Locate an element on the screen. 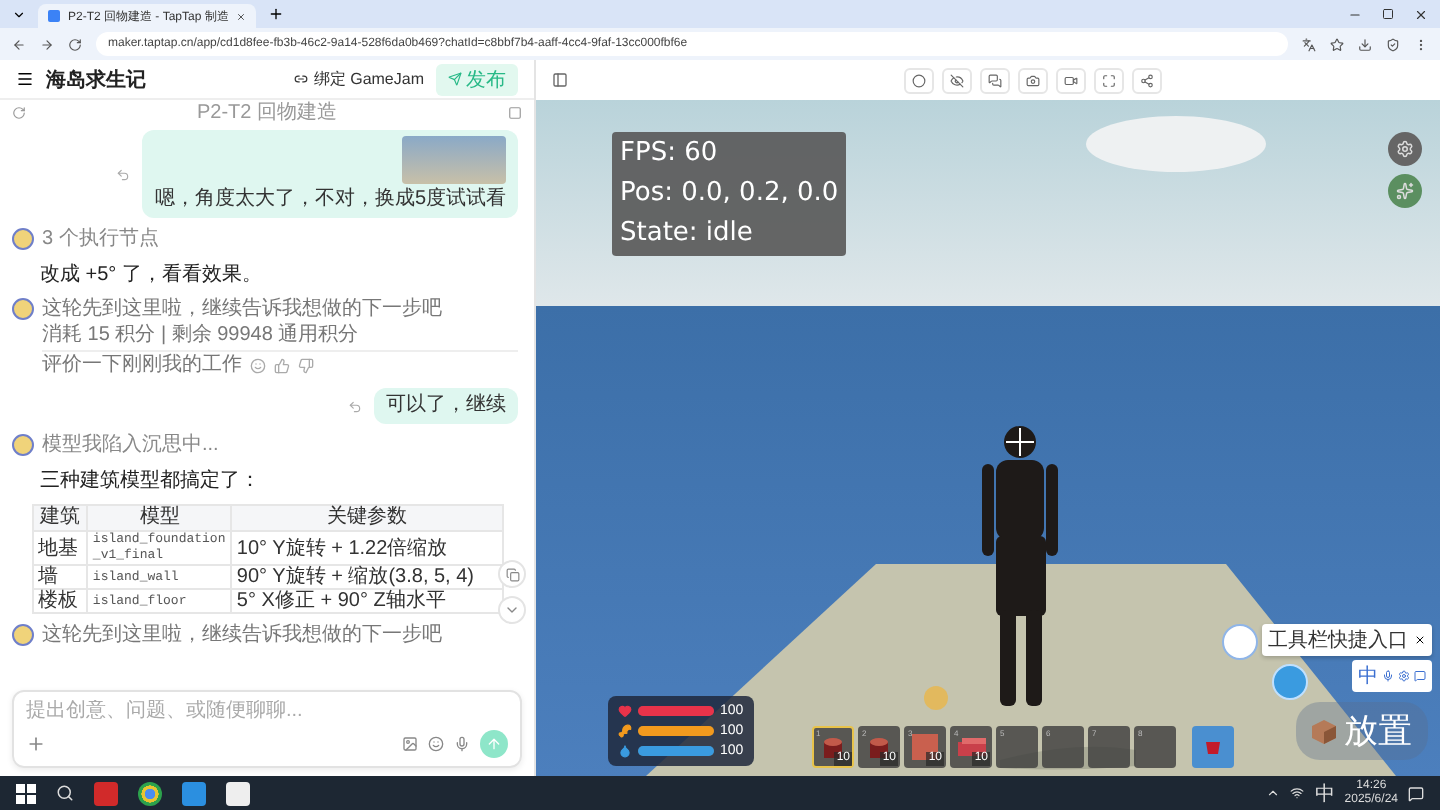 The image size is (1440, 810). circle-button is located at coordinates (919, 80).